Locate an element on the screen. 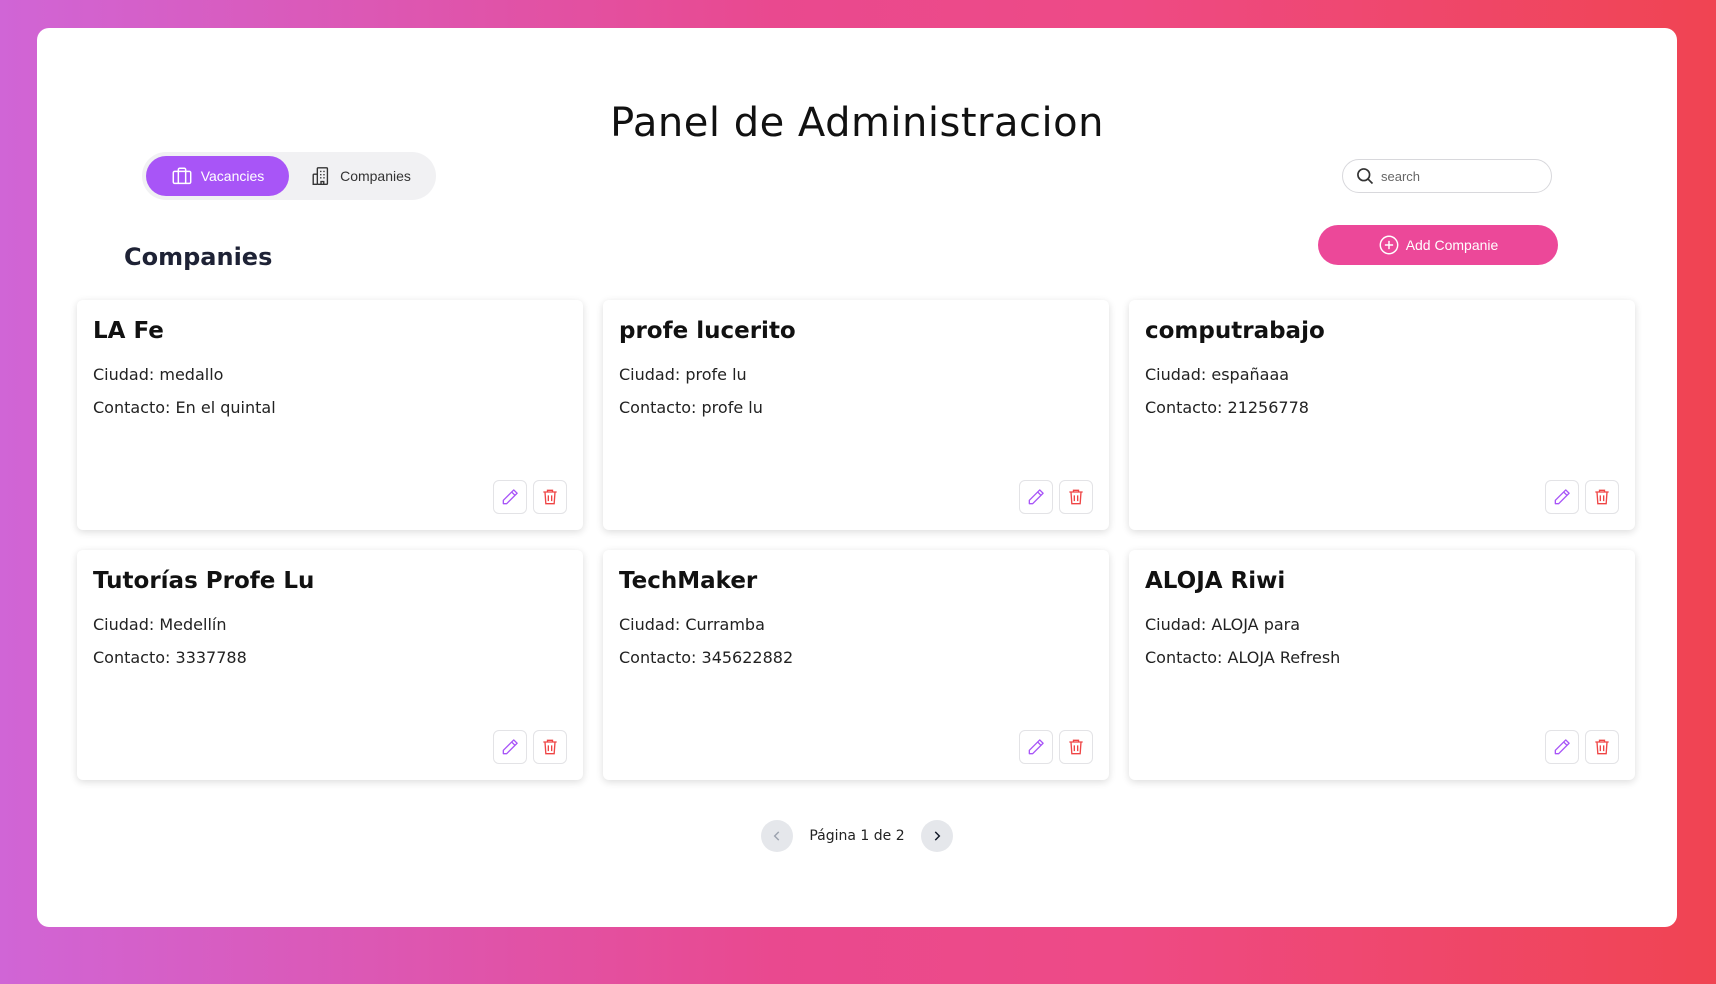  company-contact: Contacto: profe lu is located at coordinates (691, 407).